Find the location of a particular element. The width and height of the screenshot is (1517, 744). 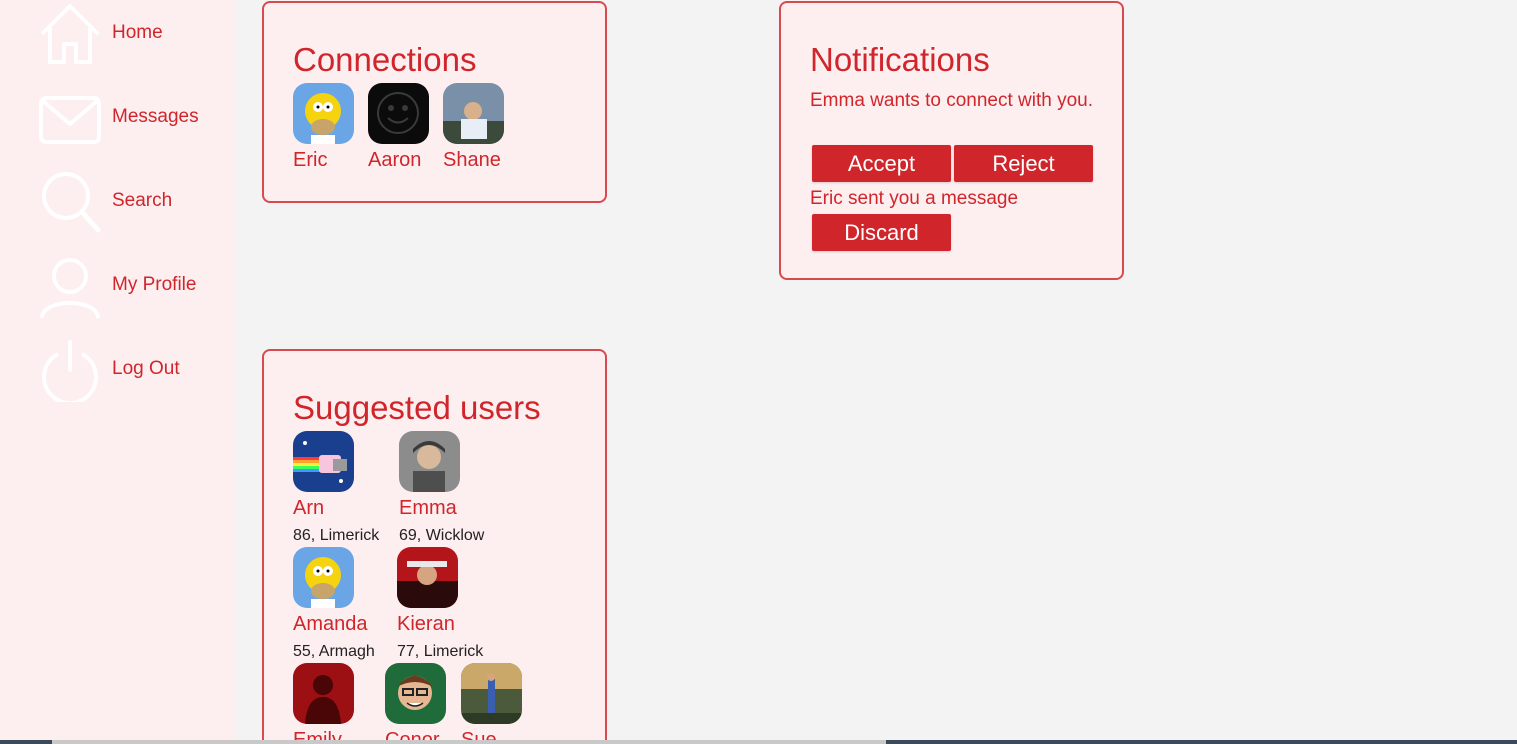

sidebar-item-search: Search is located at coordinates (133, 201).